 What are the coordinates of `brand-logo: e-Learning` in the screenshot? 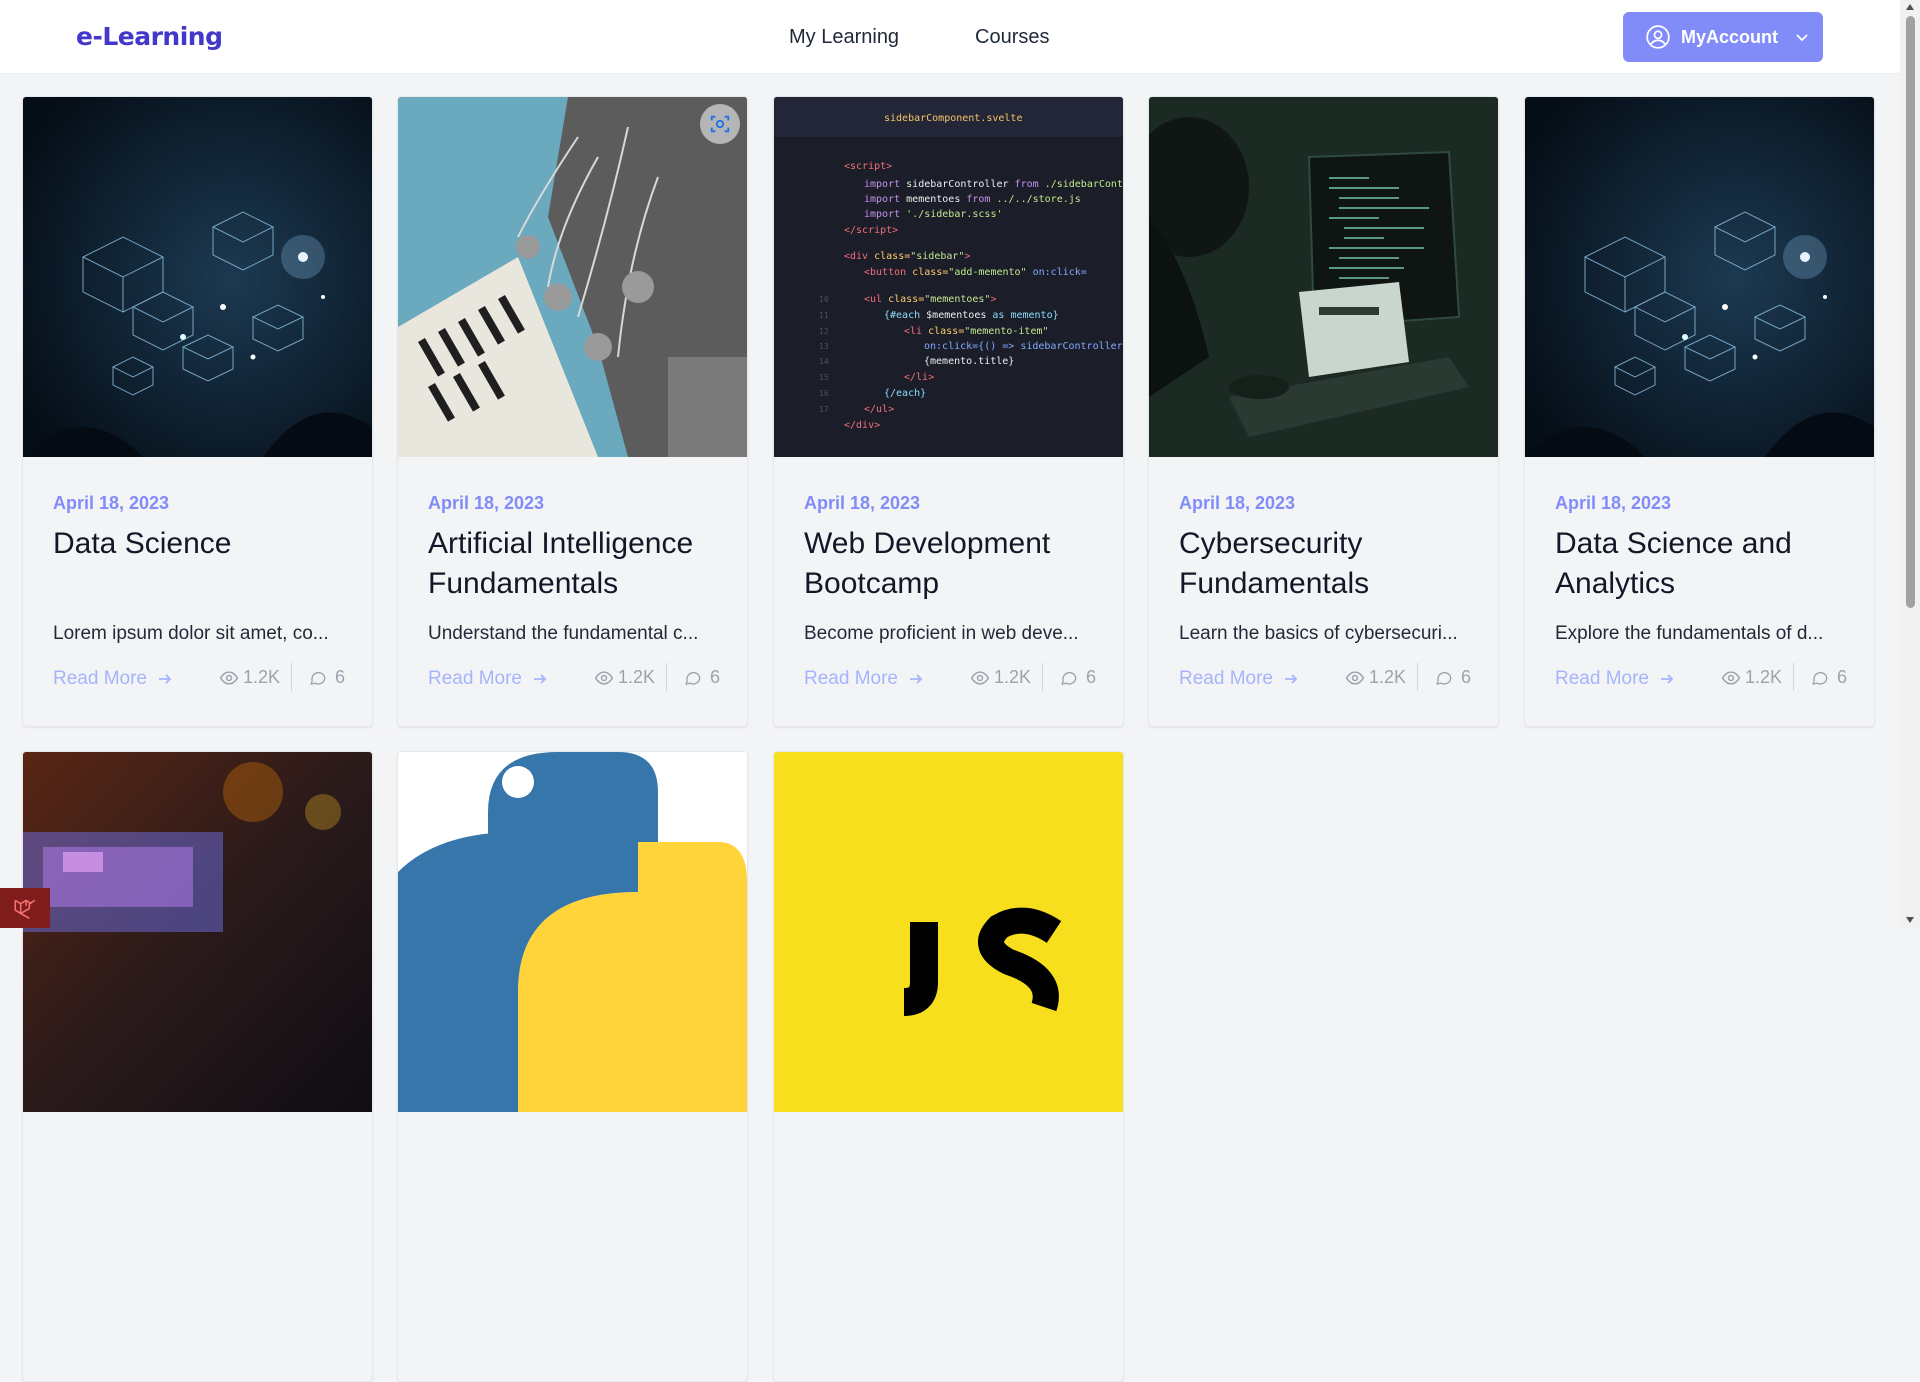 It's located at (149, 36).